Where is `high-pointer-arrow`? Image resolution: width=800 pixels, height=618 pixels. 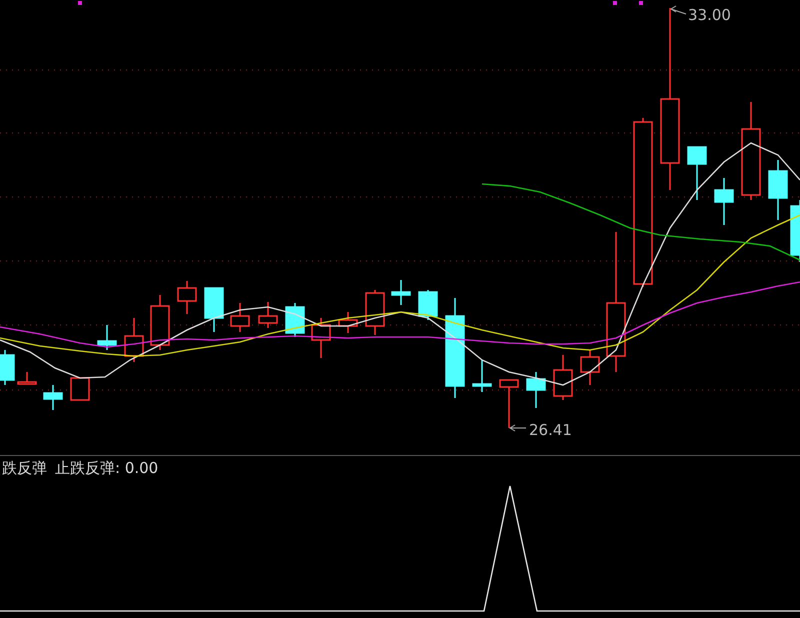
high-pointer-arrow is located at coordinates (678, 10).